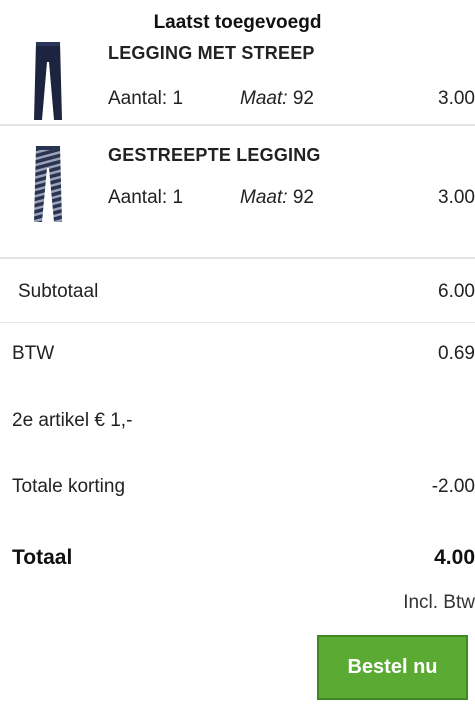 The height and width of the screenshot is (707, 475). What do you see at coordinates (72, 420) in the screenshot?
I see `promo-label: 2e artikel € 1,-` at bounding box center [72, 420].